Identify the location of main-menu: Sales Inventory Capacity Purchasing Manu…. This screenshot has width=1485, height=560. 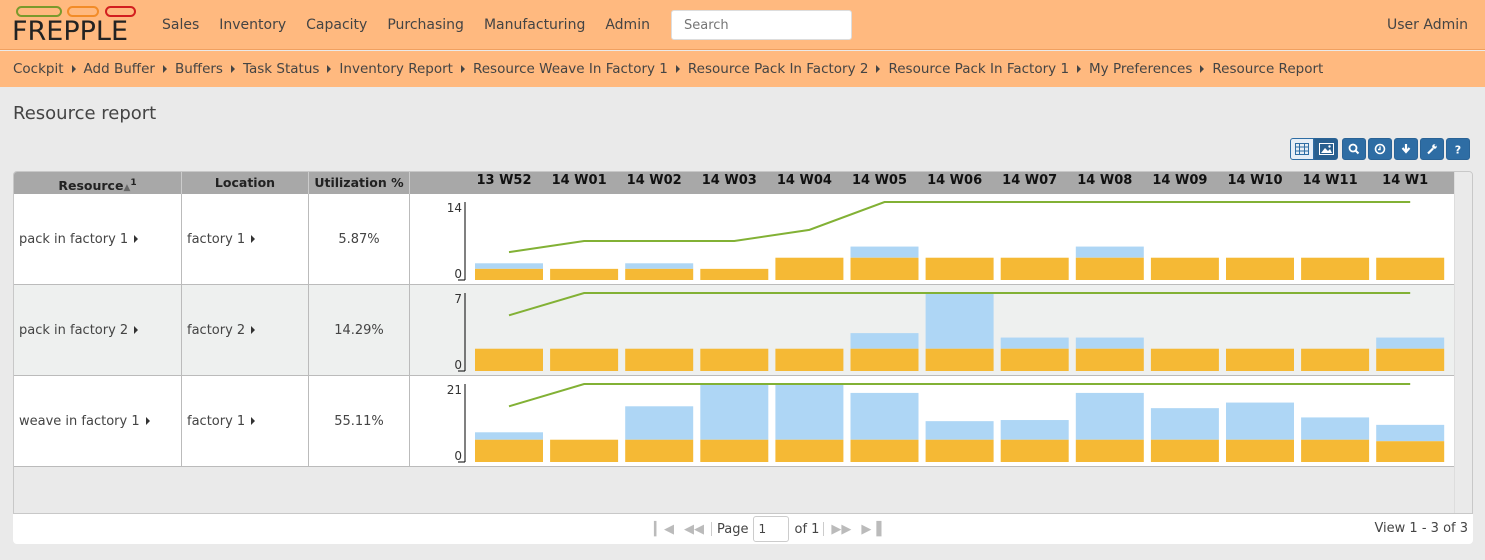
(432, 25).